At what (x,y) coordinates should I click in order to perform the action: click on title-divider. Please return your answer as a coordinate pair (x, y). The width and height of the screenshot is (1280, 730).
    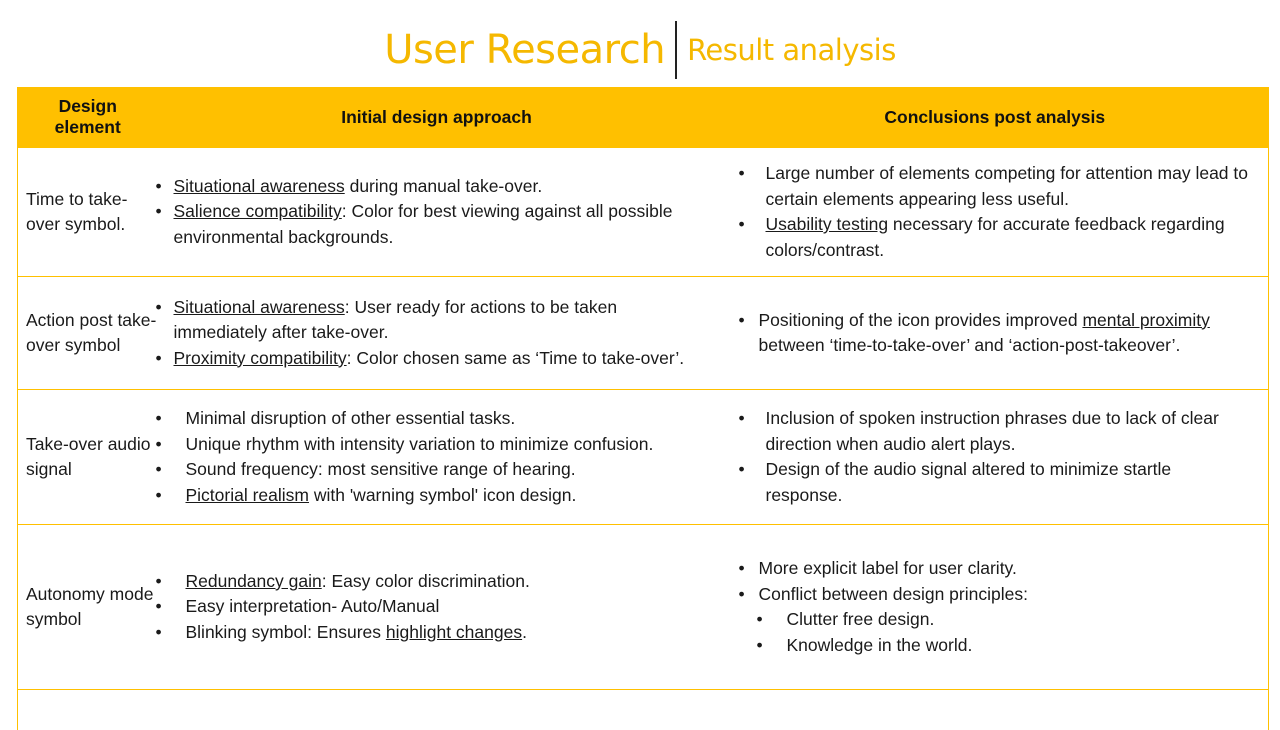
    Looking at the image, I should click on (676, 50).